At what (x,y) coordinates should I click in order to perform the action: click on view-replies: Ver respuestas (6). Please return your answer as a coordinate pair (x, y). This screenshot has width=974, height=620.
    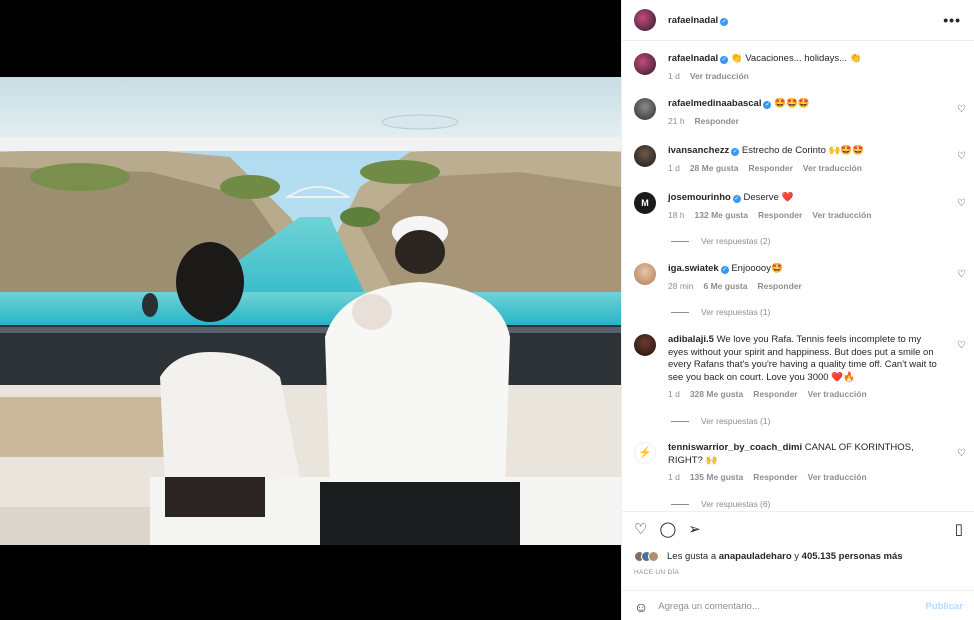
    Looking at the image, I should click on (720, 504).